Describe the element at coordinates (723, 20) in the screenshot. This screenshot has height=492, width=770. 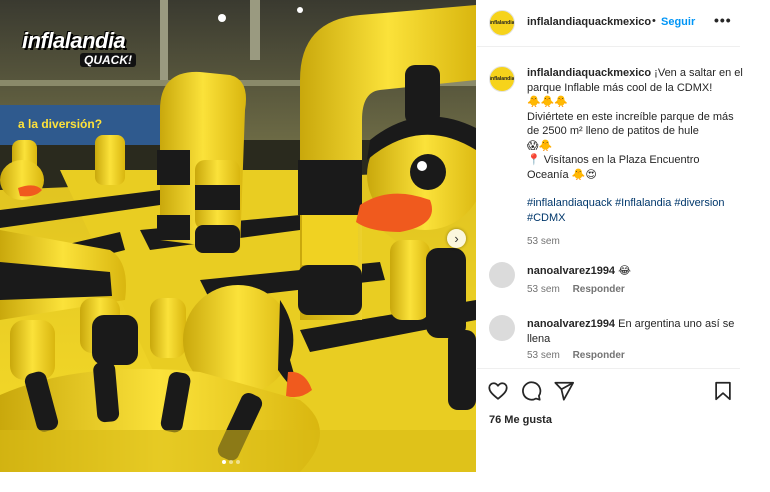
I see `more-options-icon: •••` at that location.